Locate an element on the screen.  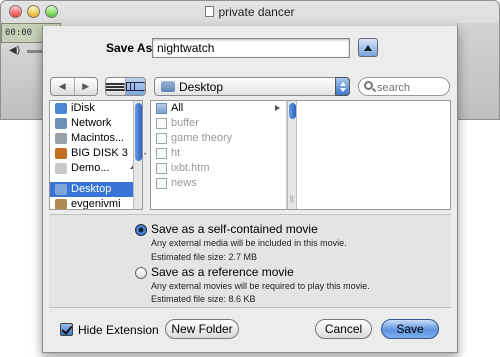
title-bar: private dancer is located at coordinates (250, 12).